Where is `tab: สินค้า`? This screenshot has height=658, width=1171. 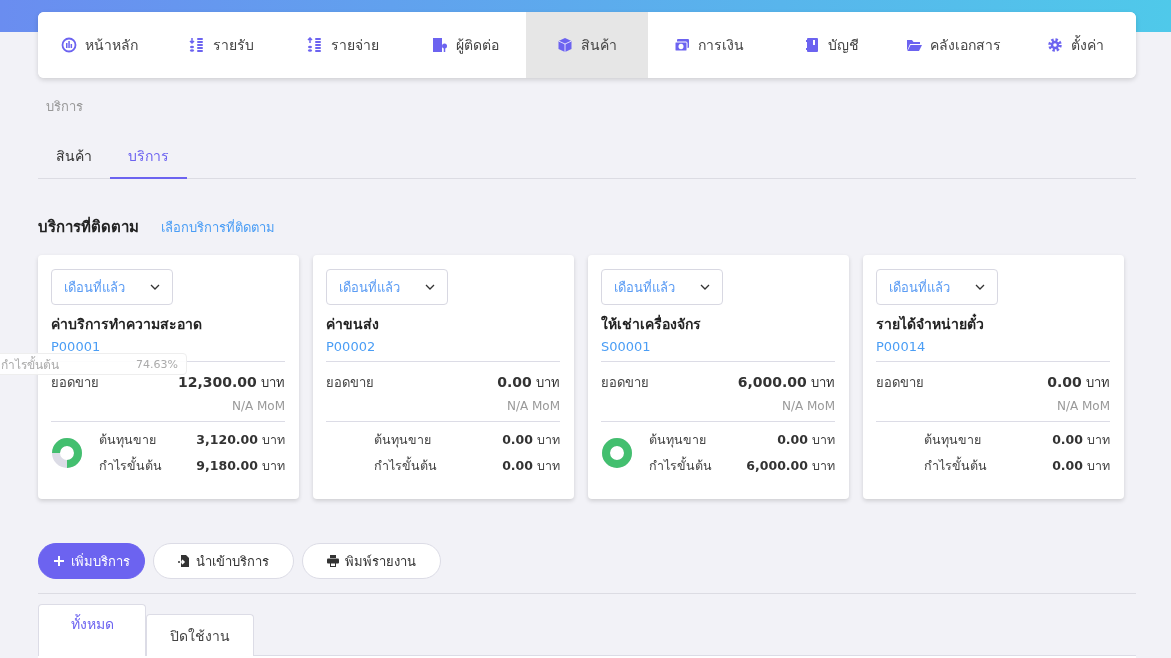 tab: สินค้า is located at coordinates (74, 158).